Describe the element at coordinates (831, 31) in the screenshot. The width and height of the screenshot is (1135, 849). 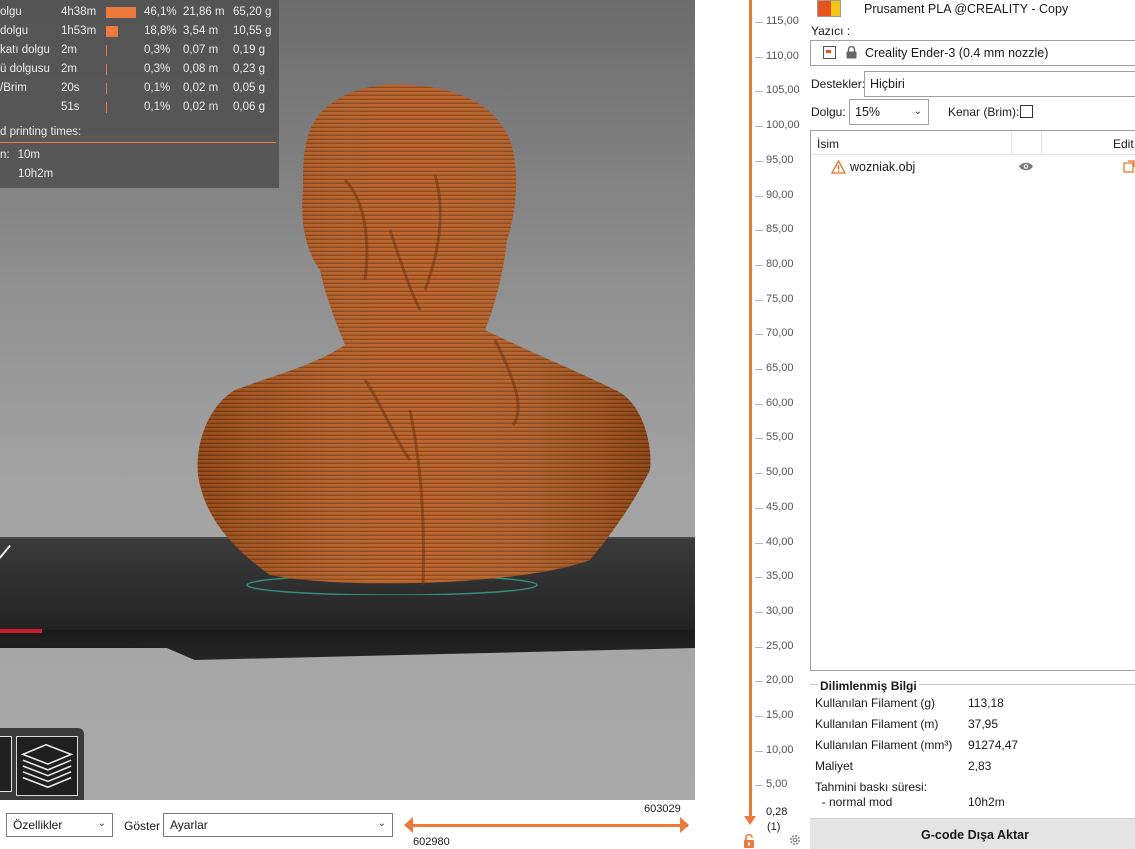
I see `printer-label: Yazıcı :` at that location.